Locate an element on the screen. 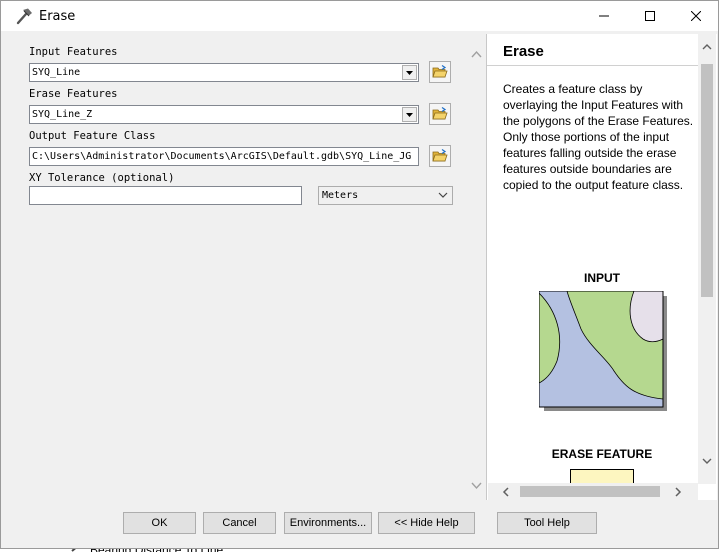 The width and height of the screenshot is (726, 552). diagram-input-label: INPUT is located at coordinates (602, 278).